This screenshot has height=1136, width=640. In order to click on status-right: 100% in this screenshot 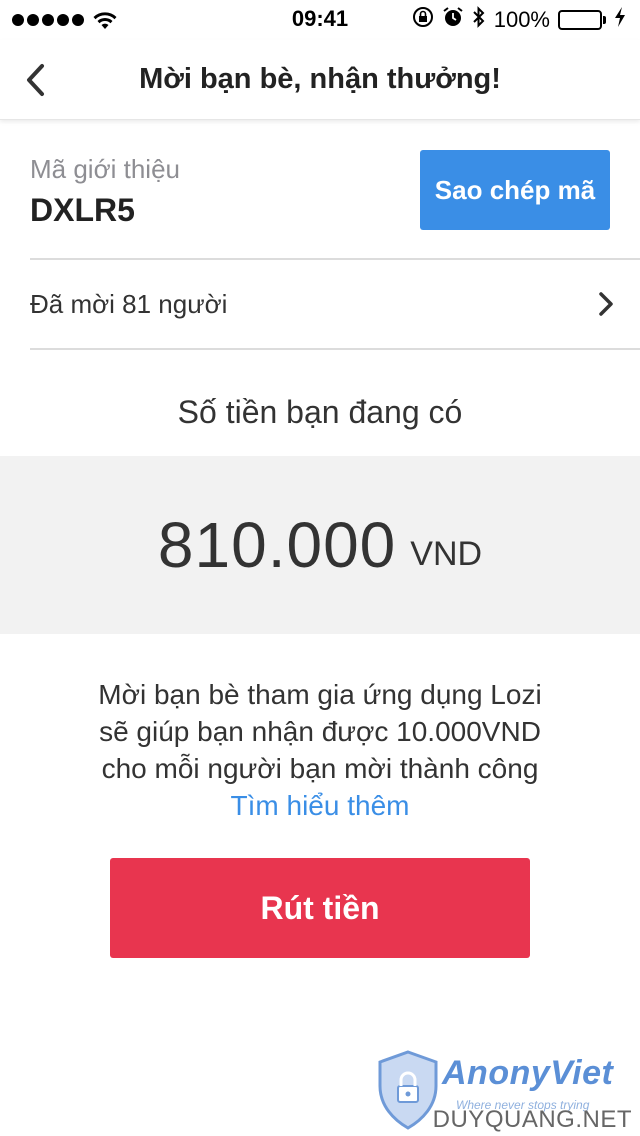, I will do `click(519, 20)`.